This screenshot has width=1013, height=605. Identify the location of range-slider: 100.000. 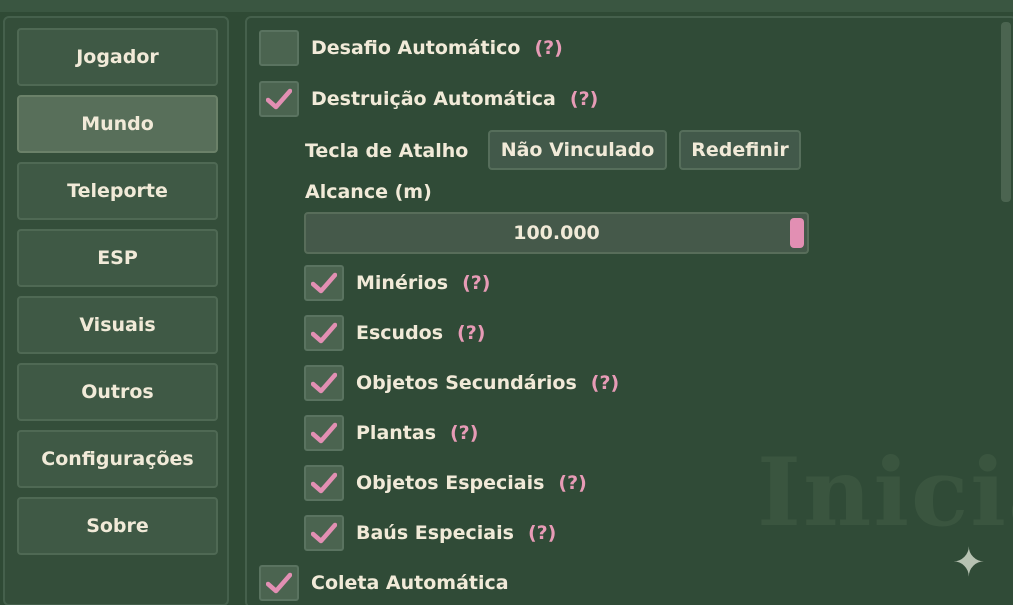
(556, 233).